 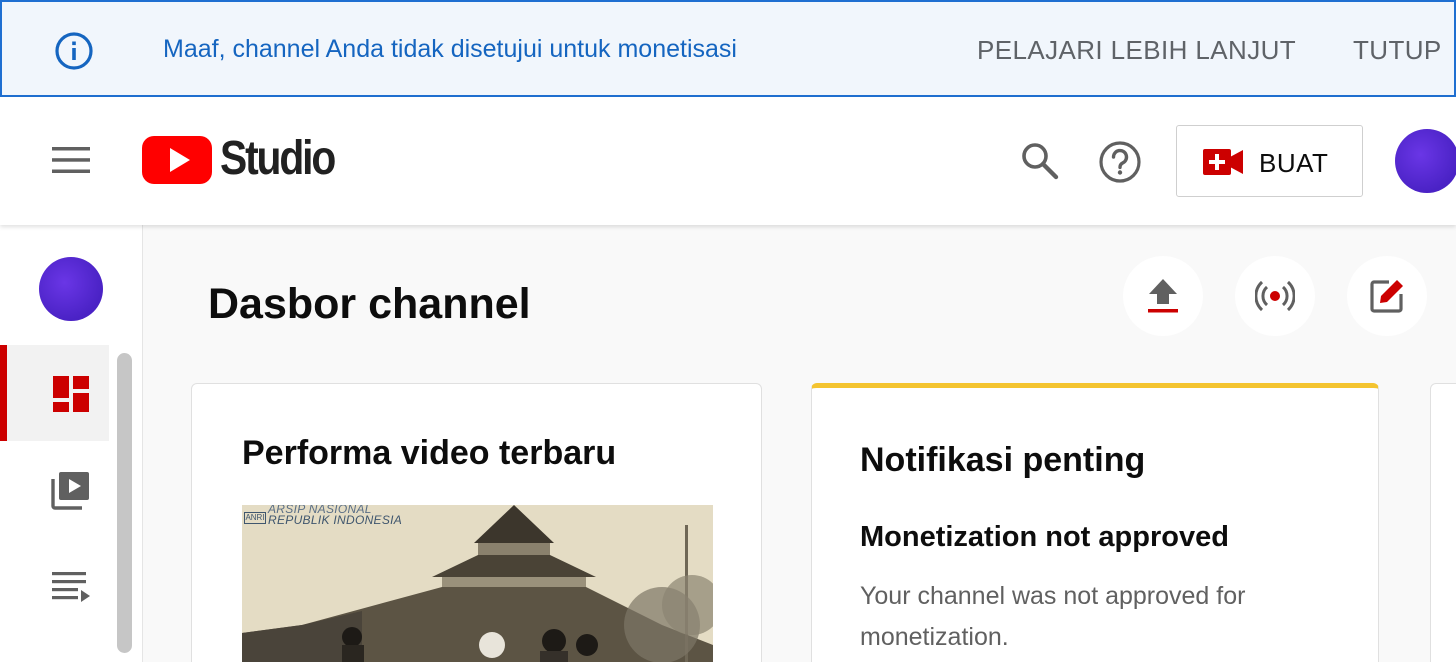 I want to click on sidebar-item-playlists, so click(x=54, y=585).